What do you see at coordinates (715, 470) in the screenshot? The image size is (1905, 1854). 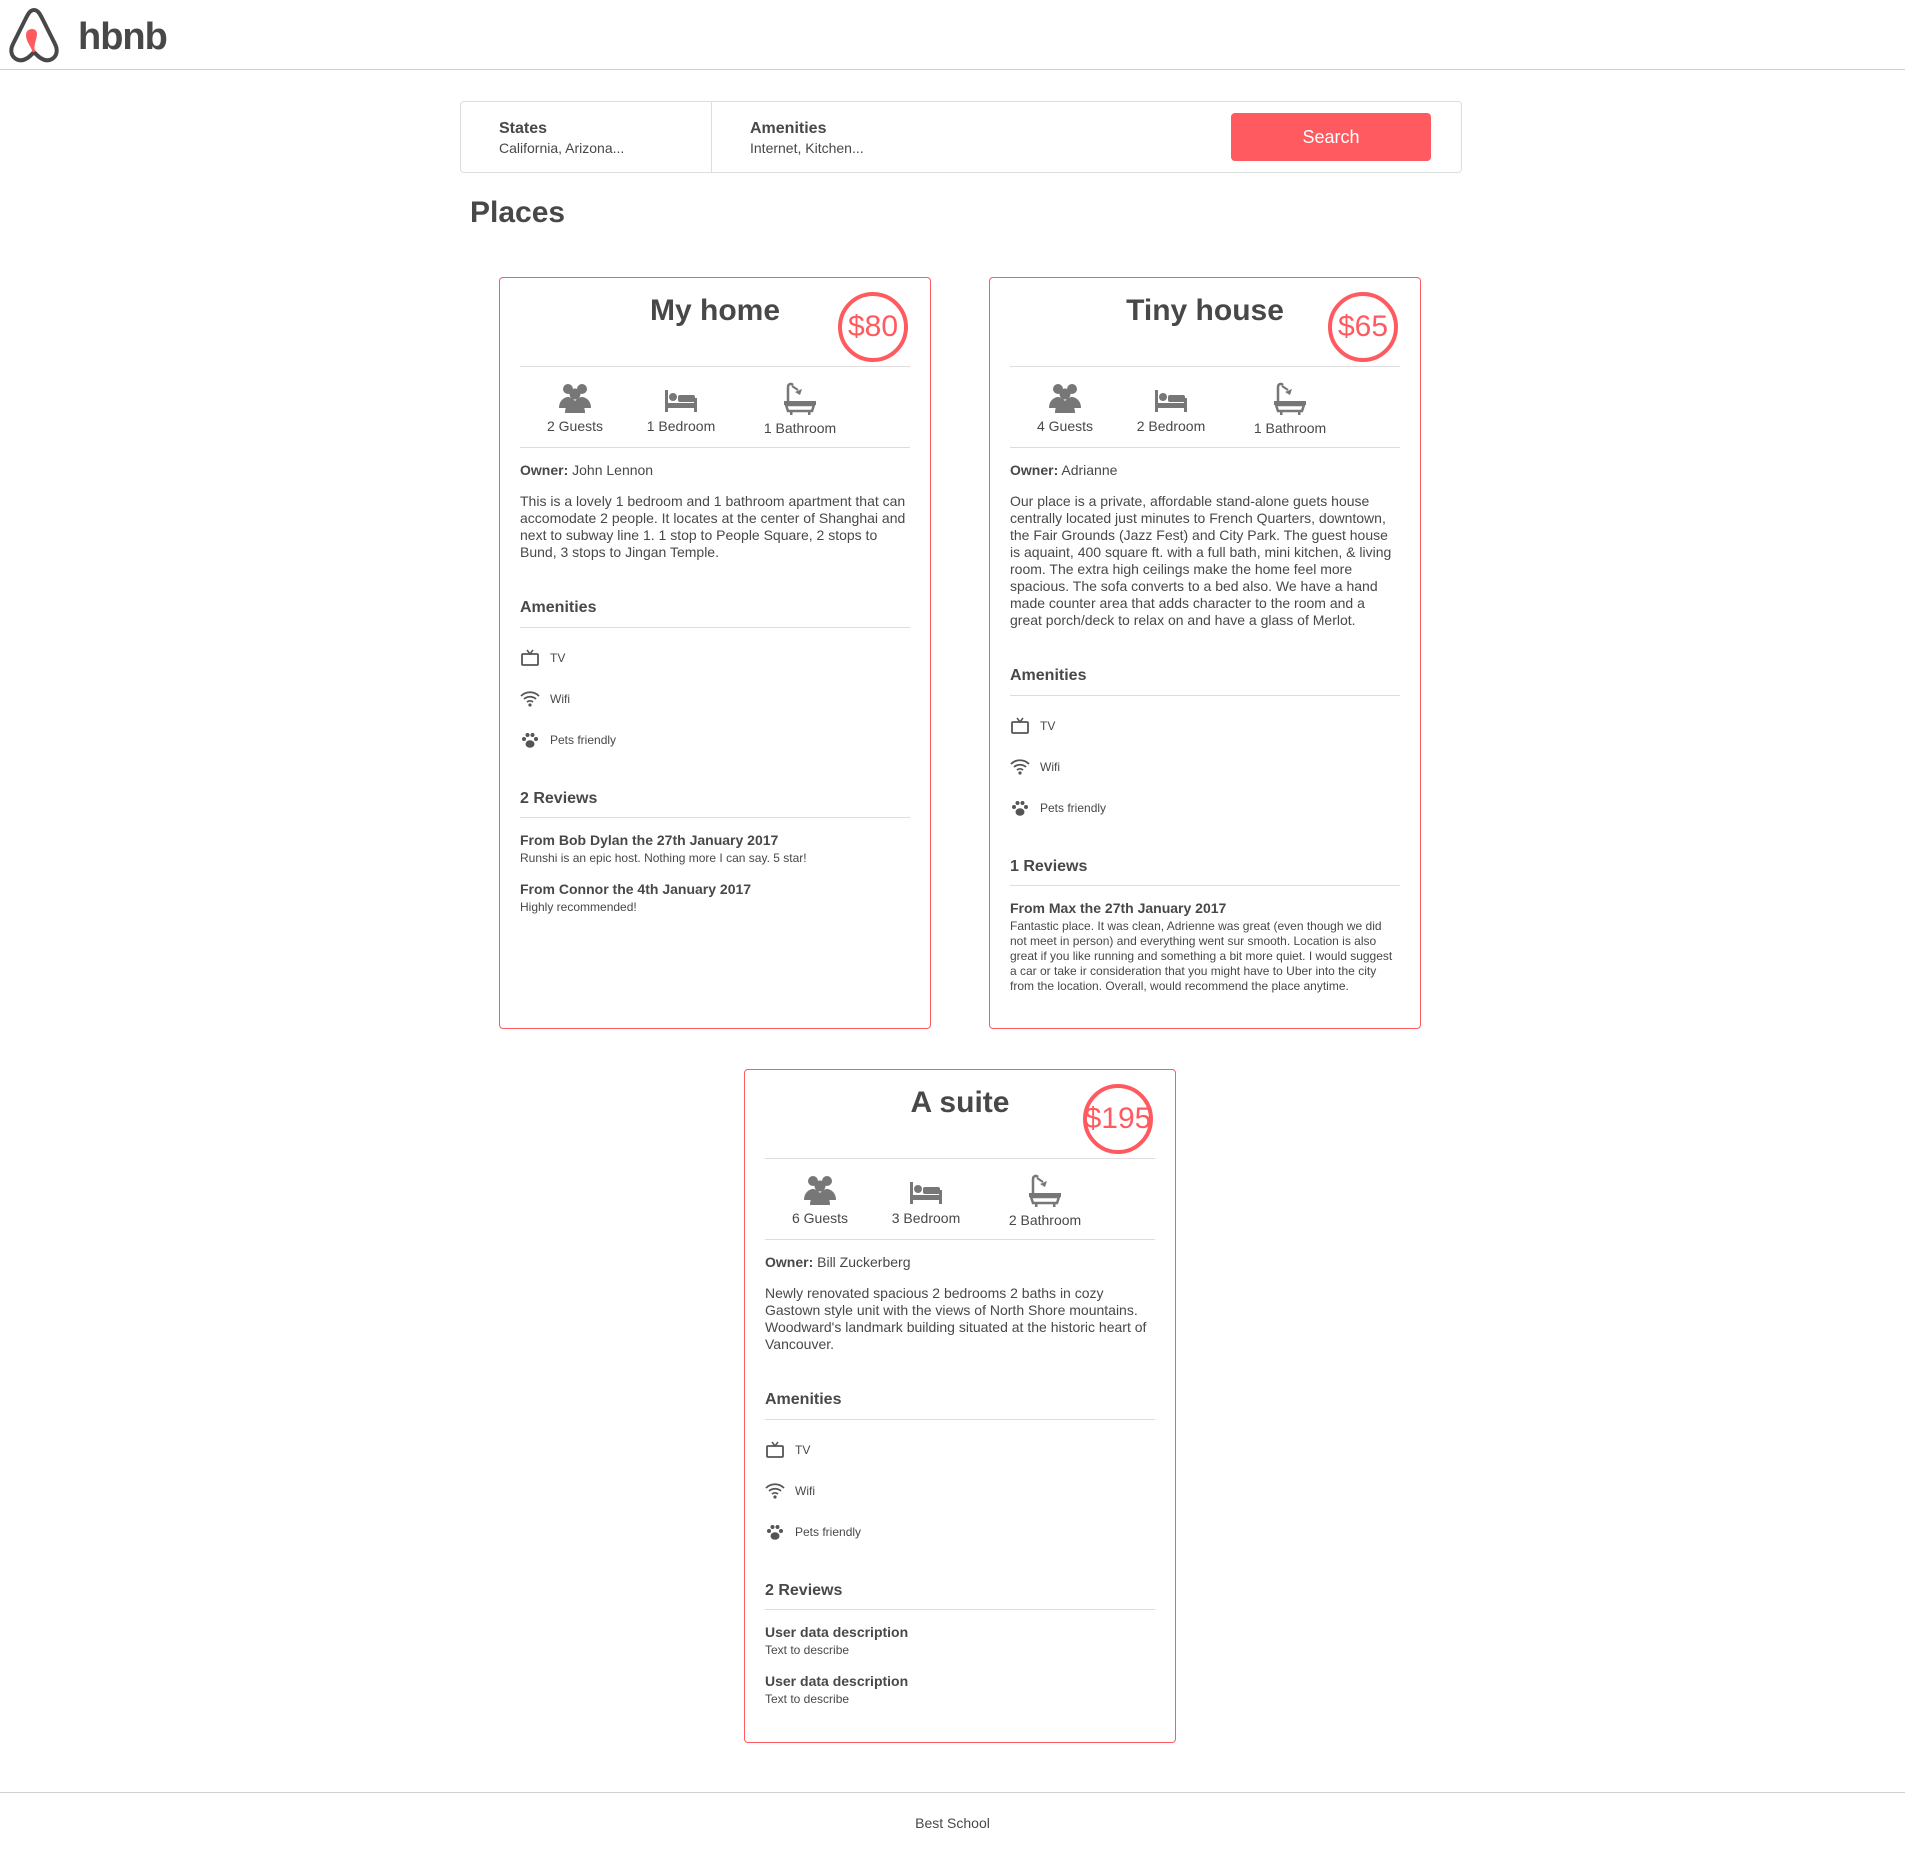 I see `owner-line: Owner: John Lennon` at bounding box center [715, 470].